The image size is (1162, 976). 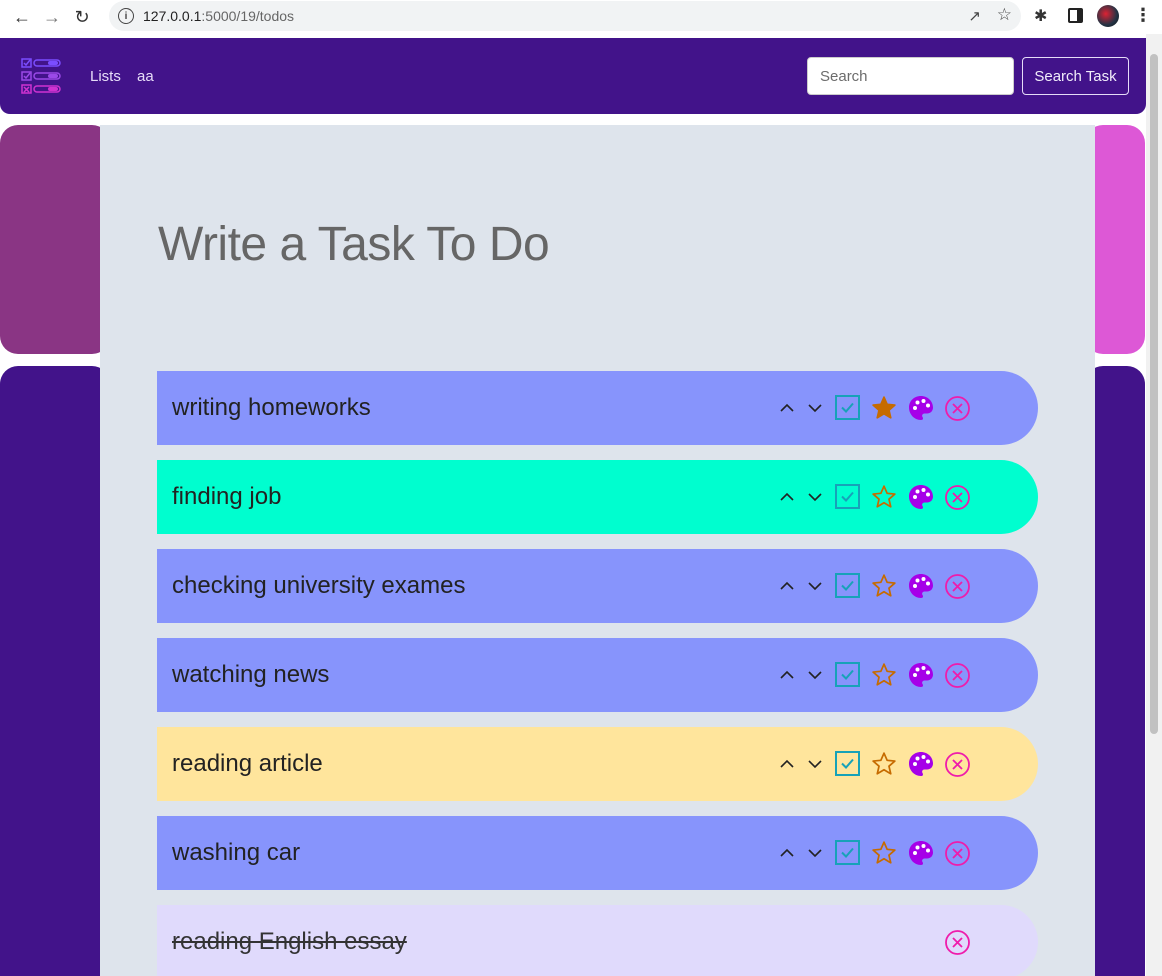 I want to click on task-text: checking university exames, so click(x=319, y=585).